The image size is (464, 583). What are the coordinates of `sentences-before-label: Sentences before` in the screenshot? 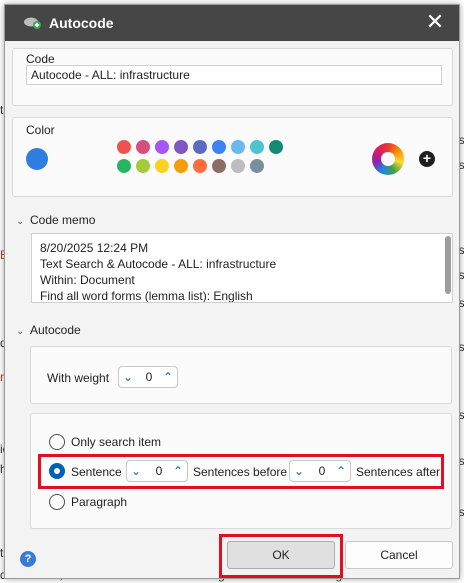 It's located at (240, 472).